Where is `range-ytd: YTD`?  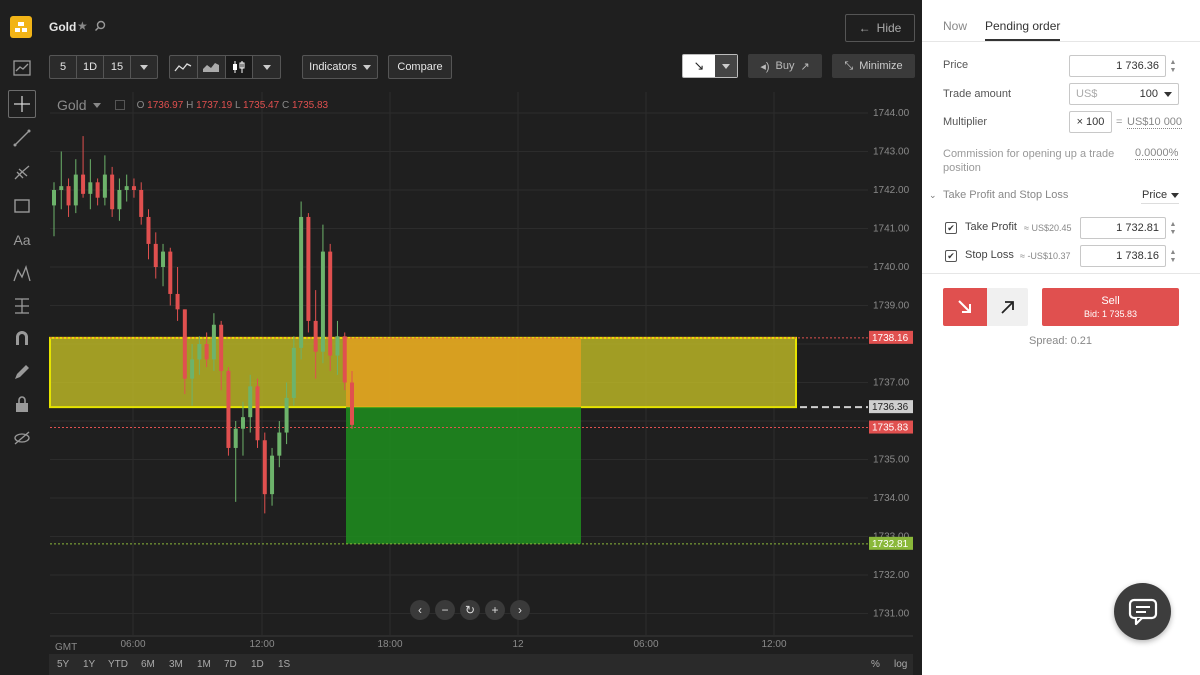 range-ytd: YTD is located at coordinates (118, 664).